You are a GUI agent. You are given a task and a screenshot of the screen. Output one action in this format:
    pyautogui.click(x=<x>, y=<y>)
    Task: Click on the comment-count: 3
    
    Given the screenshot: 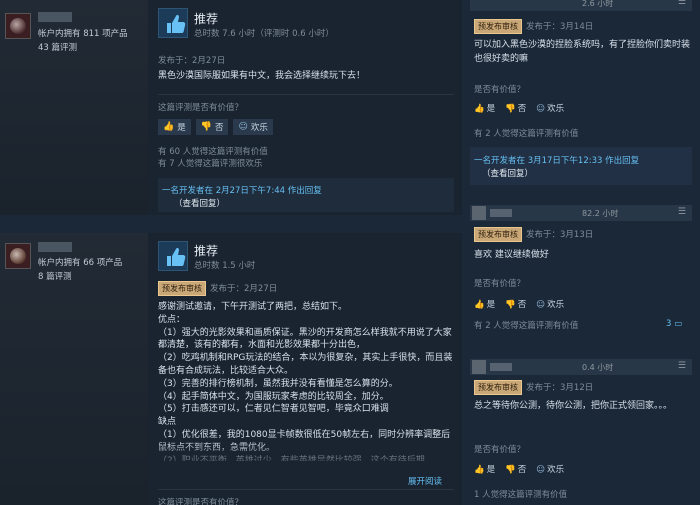 What is the action you would take?
    pyautogui.click(x=669, y=324)
    